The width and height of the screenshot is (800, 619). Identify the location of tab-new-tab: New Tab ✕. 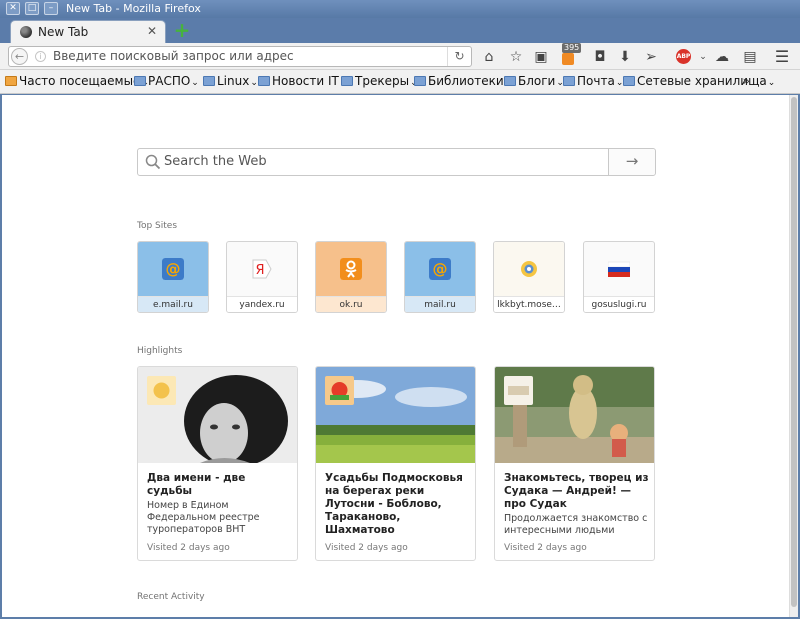
(88, 31).